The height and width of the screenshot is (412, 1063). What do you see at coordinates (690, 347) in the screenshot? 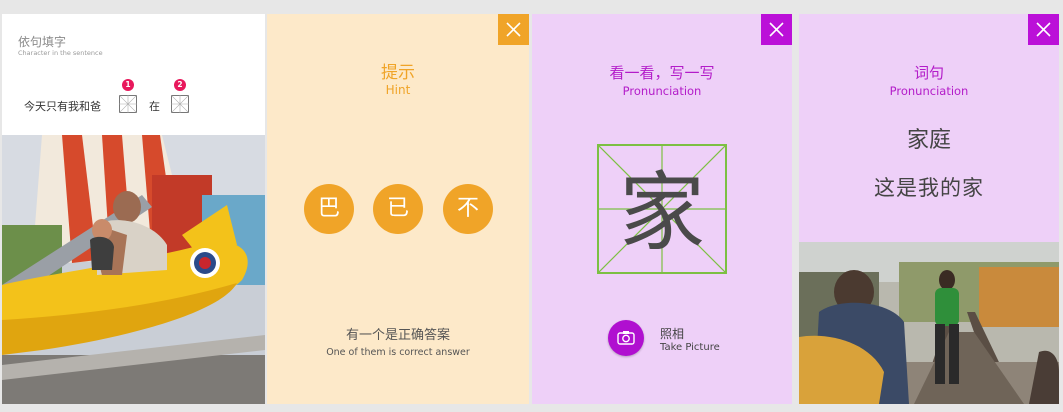
I see `take-picture-label-en: Take Picture` at bounding box center [690, 347].